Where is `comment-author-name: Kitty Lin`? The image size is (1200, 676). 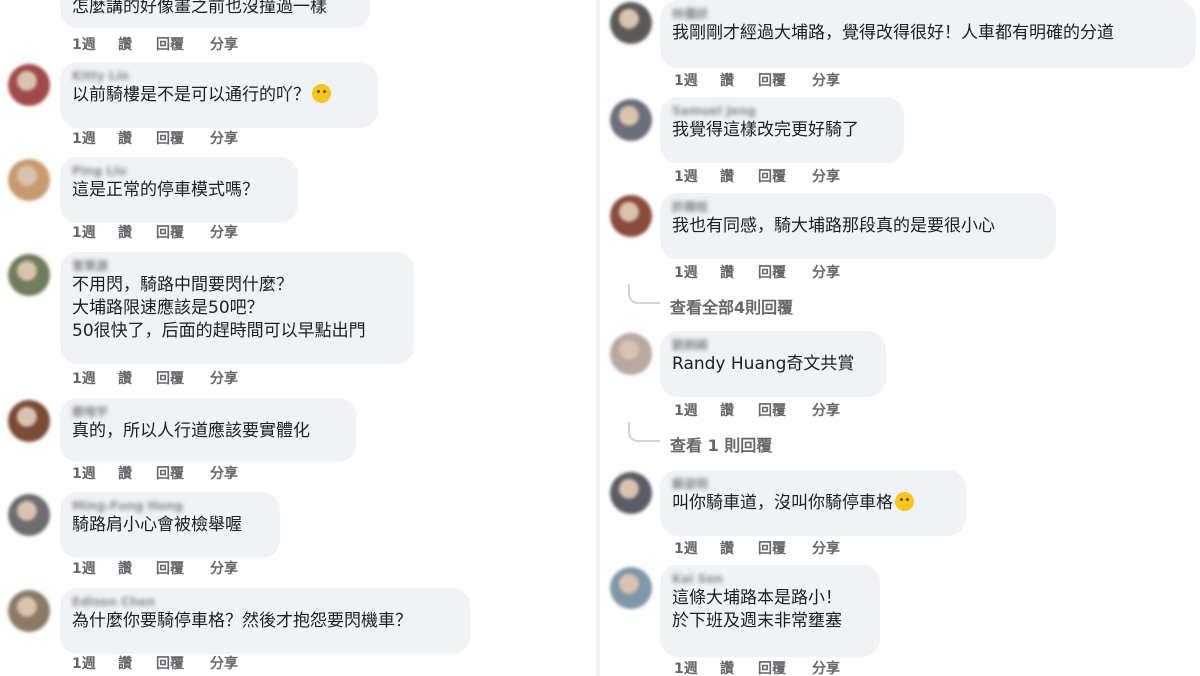 comment-author-name: Kitty Lin is located at coordinates (219, 76).